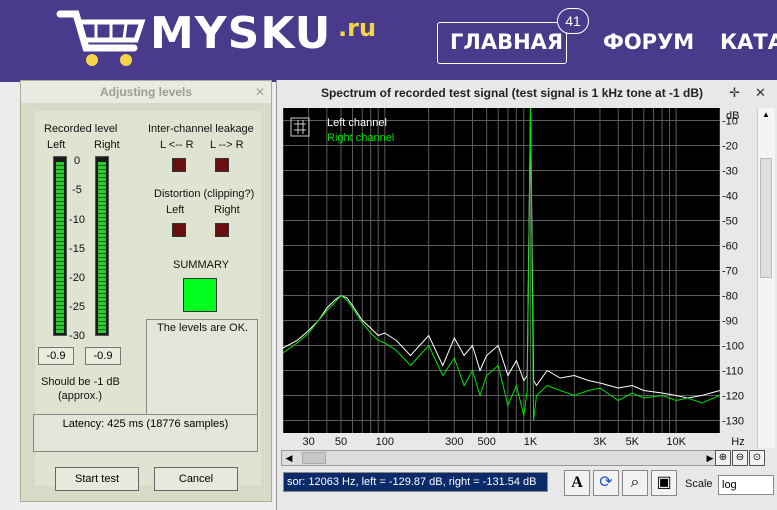  What do you see at coordinates (606, 483) in the screenshot?
I see `refresh-icon: ⟳` at bounding box center [606, 483].